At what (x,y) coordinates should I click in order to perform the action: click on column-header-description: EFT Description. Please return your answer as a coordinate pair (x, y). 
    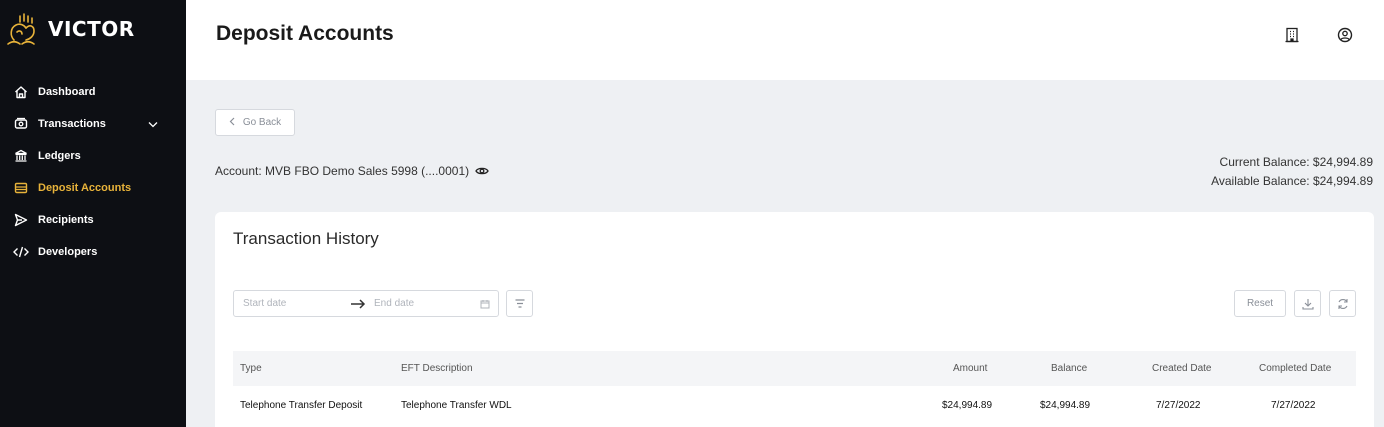
    Looking at the image, I should click on (437, 368).